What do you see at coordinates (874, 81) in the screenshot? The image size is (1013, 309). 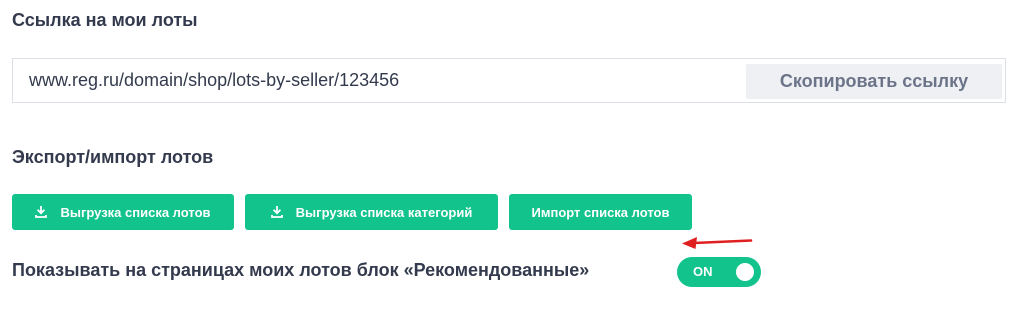 I see `copy-link-button: Скопировать ссылку` at bounding box center [874, 81].